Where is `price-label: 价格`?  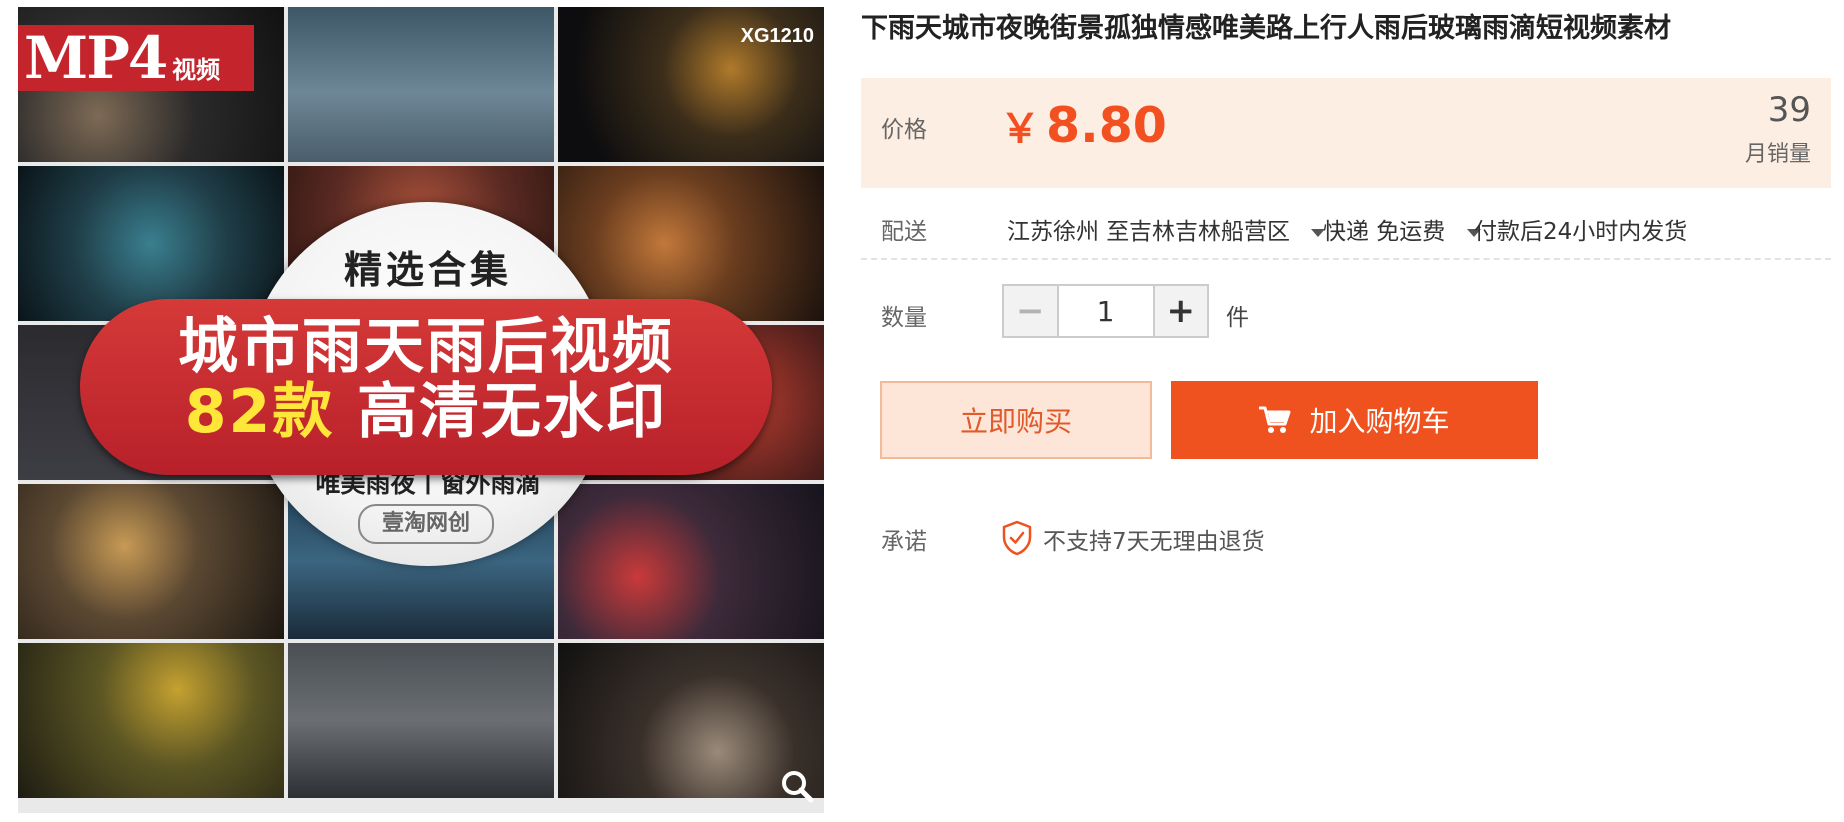
price-label: 价格 is located at coordinates (904, 130).